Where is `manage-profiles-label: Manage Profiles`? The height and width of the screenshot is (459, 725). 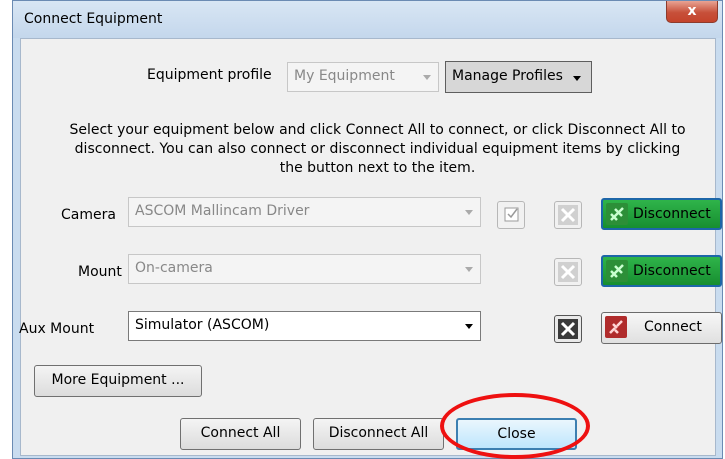
manage-profiles-label: Manage Profiles is located at coordinates (507, 76).